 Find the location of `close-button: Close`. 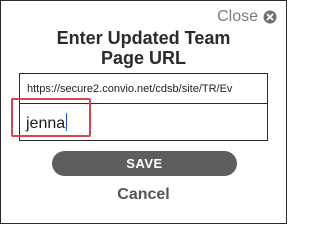

close-button: Close is located at coordinates (247, 17).